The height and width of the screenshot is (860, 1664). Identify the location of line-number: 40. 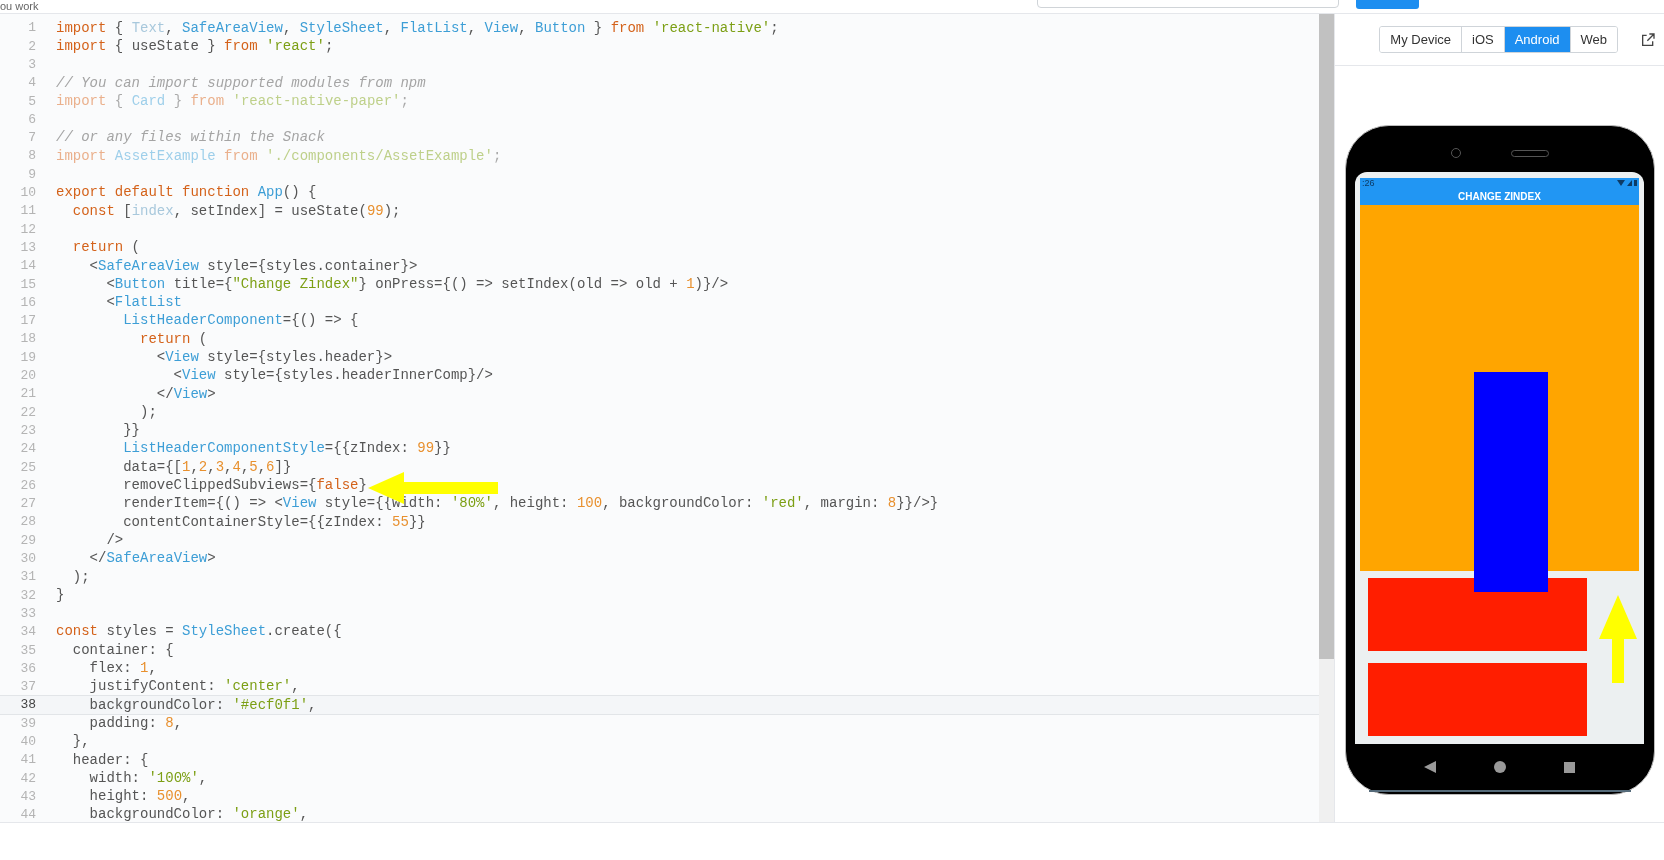
(27, 742).